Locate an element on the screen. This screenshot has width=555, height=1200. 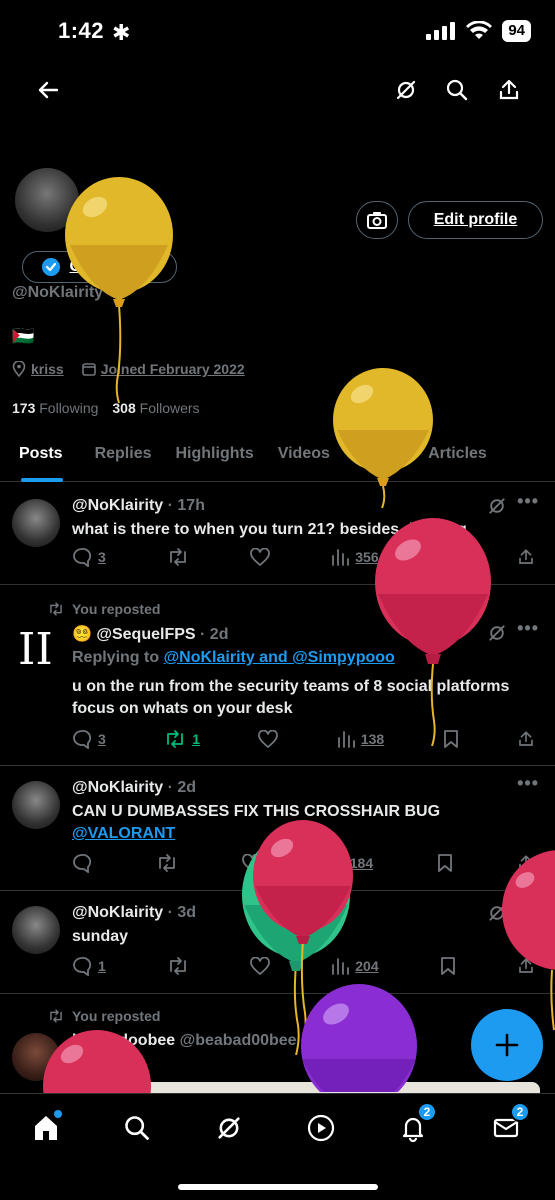
plus-icon is located at coordinates (507, 1045).